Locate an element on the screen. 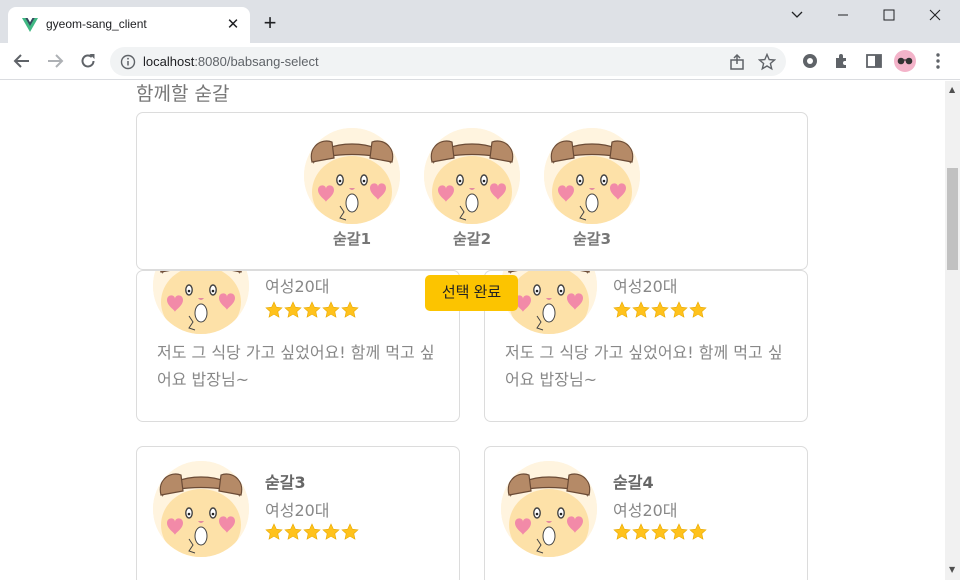 The image size is (960, 580). review-author-name: 숟갈4 is located at coordinates (633, 482).